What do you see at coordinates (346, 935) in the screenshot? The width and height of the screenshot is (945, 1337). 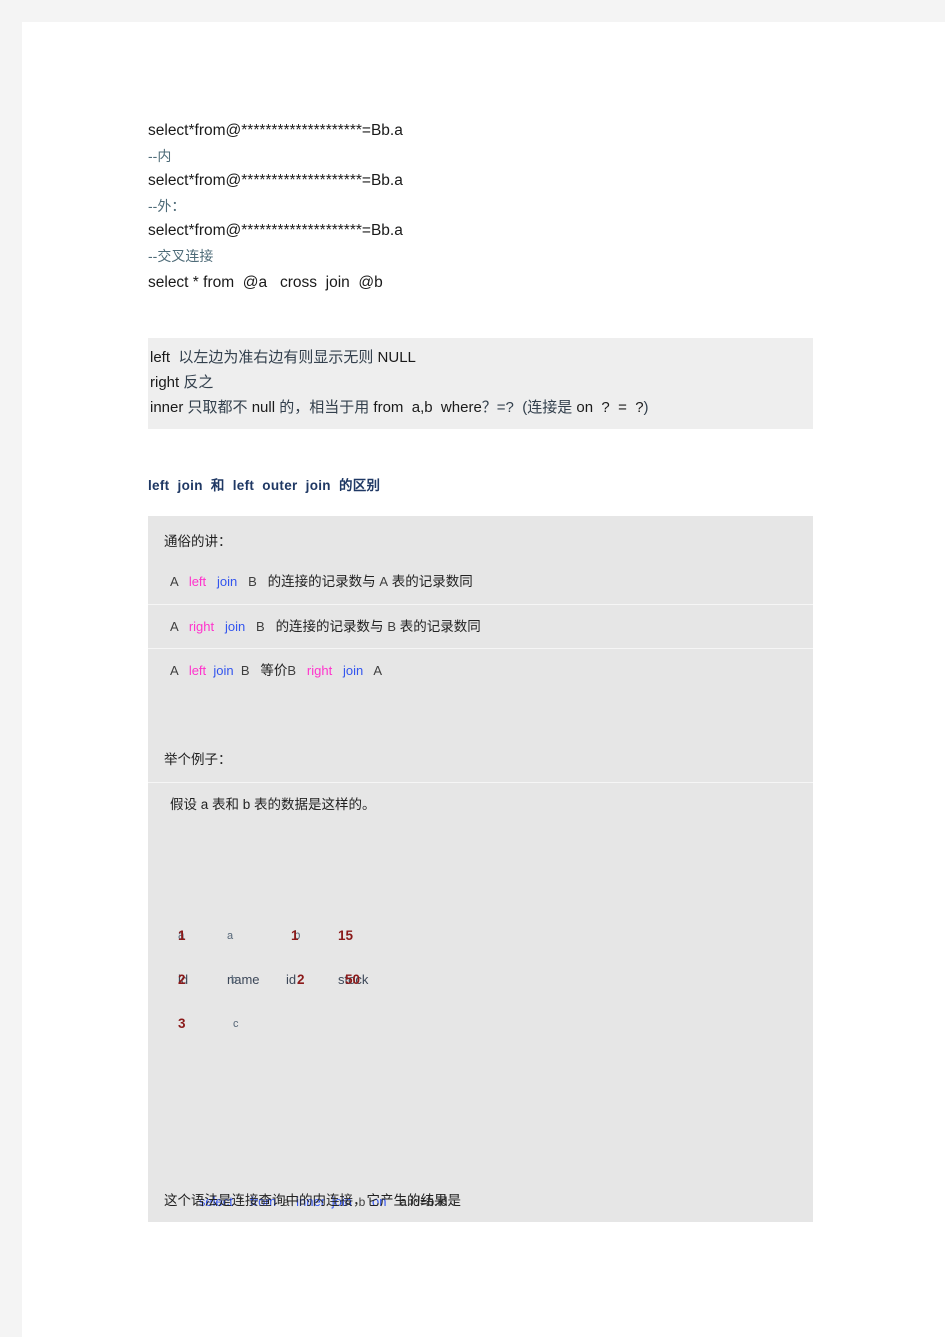 I see `table-cell: 15` at bounding box center [346, 935].